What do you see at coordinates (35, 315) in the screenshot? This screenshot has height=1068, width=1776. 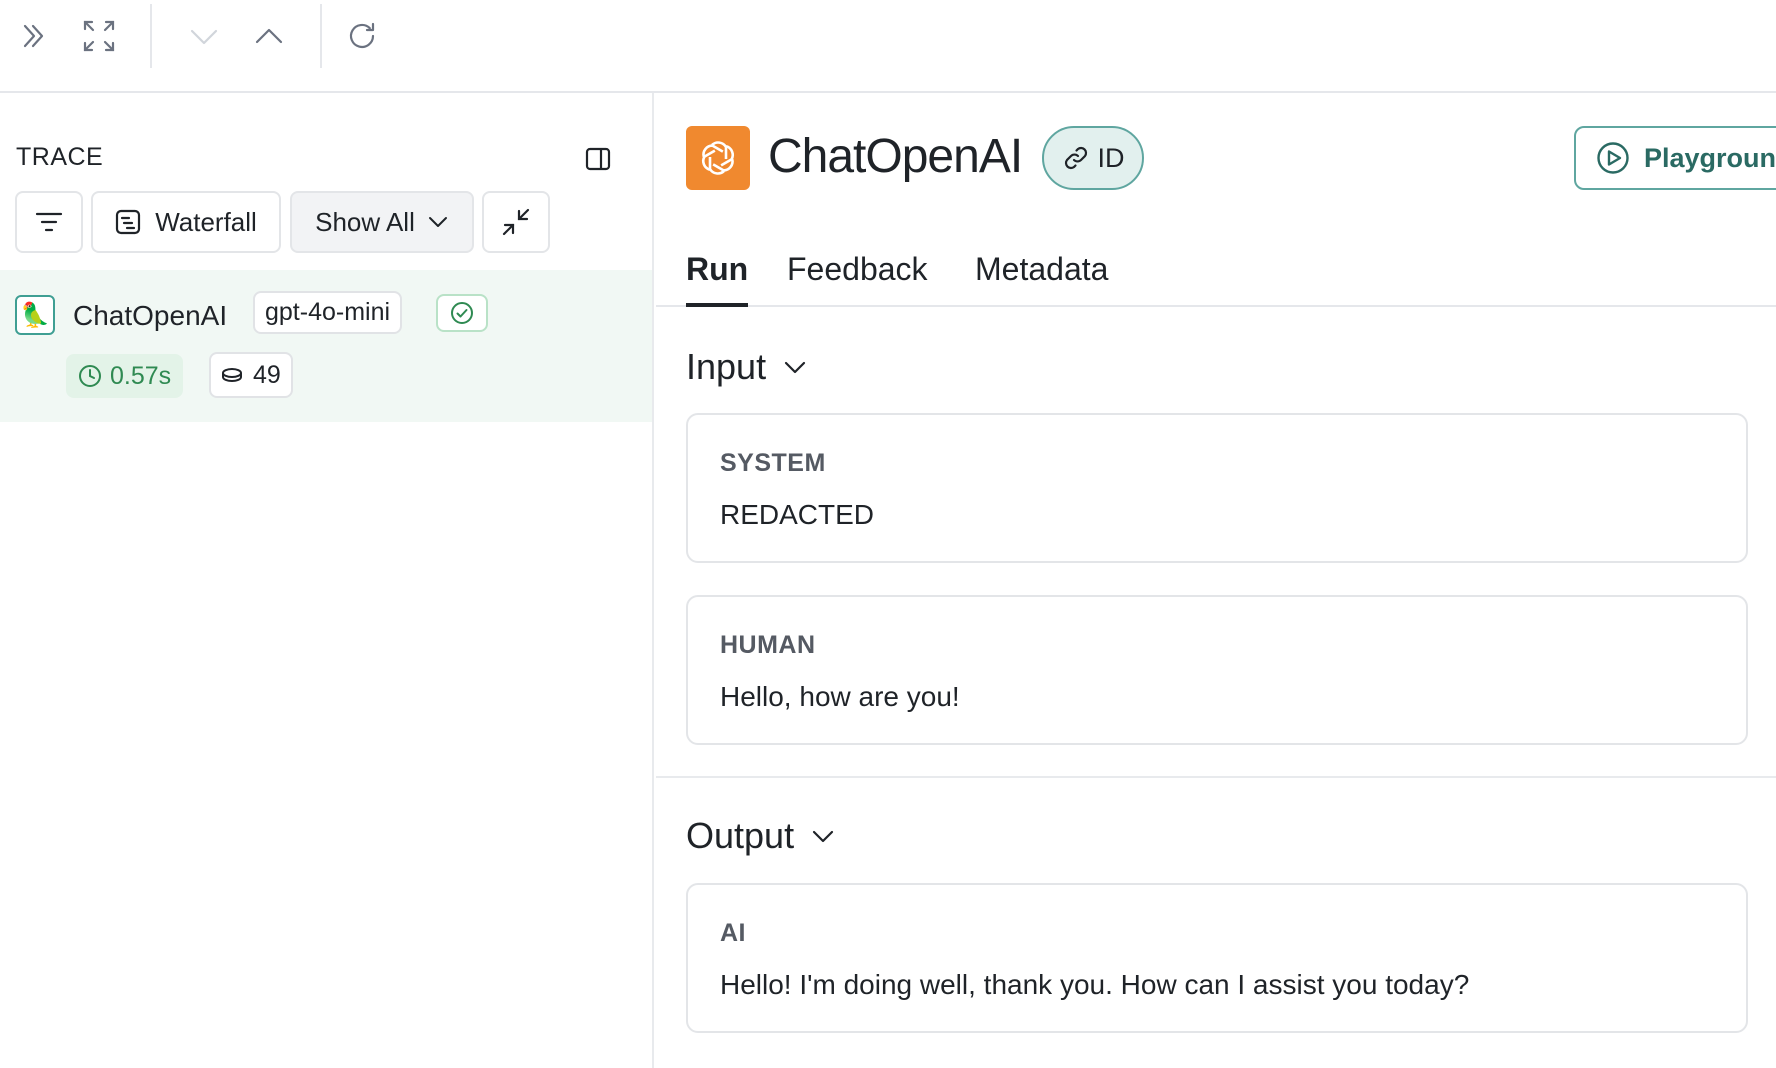 I see `parrot-icon: 🦜` at bounding box center [35, 315].